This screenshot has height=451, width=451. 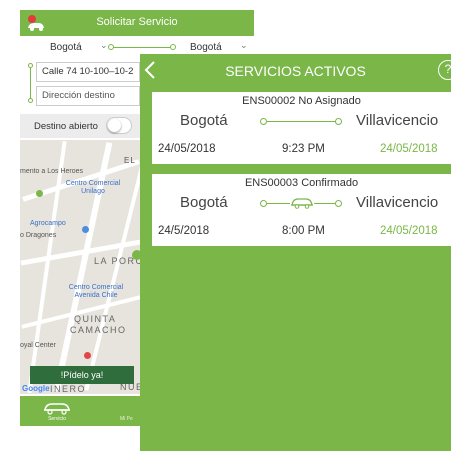 I want to click on bottom-tab-bar: Servicio Mi Pe, so click(x=81, y=411).